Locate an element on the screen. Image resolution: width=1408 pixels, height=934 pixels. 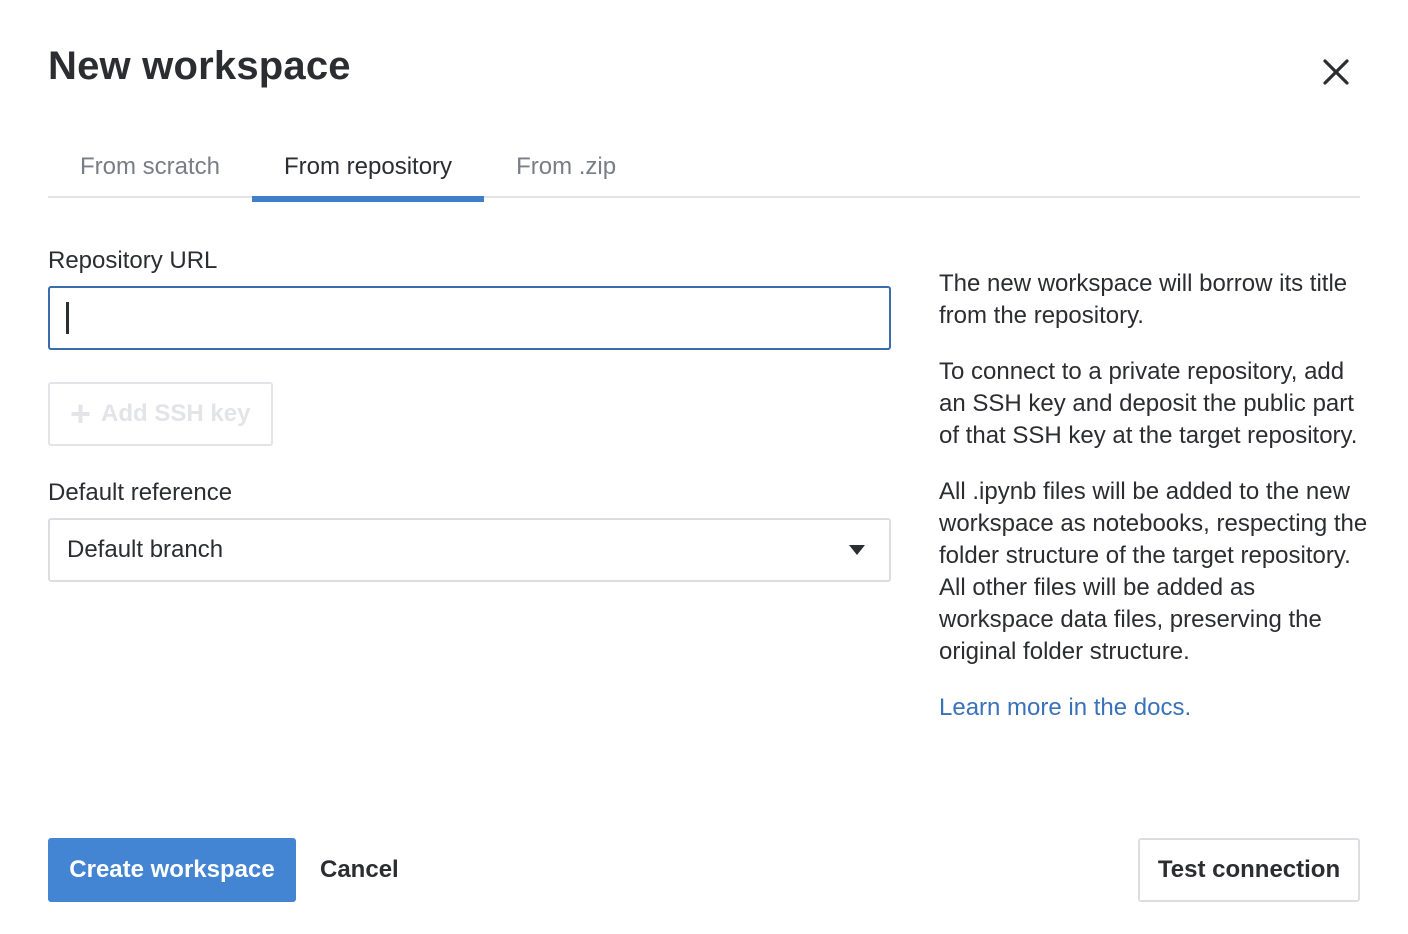
test-connection-button: Test connection is located at coordinates (1249, 870).